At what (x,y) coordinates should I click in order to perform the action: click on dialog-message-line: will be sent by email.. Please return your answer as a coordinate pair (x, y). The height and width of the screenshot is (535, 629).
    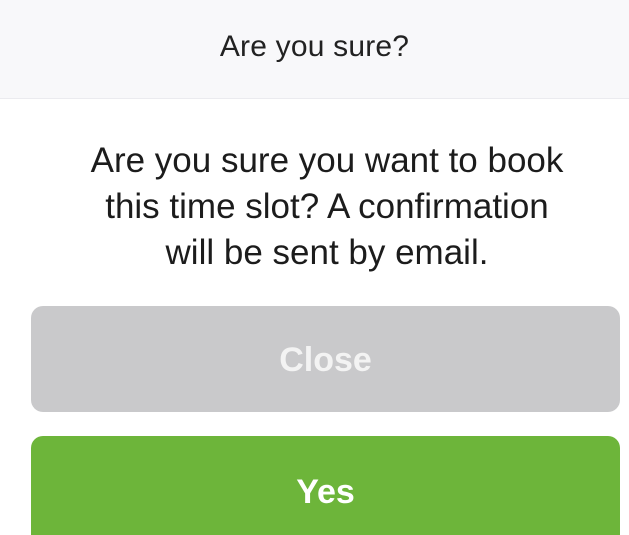
    Looking at the image, I should click on (327, 252).